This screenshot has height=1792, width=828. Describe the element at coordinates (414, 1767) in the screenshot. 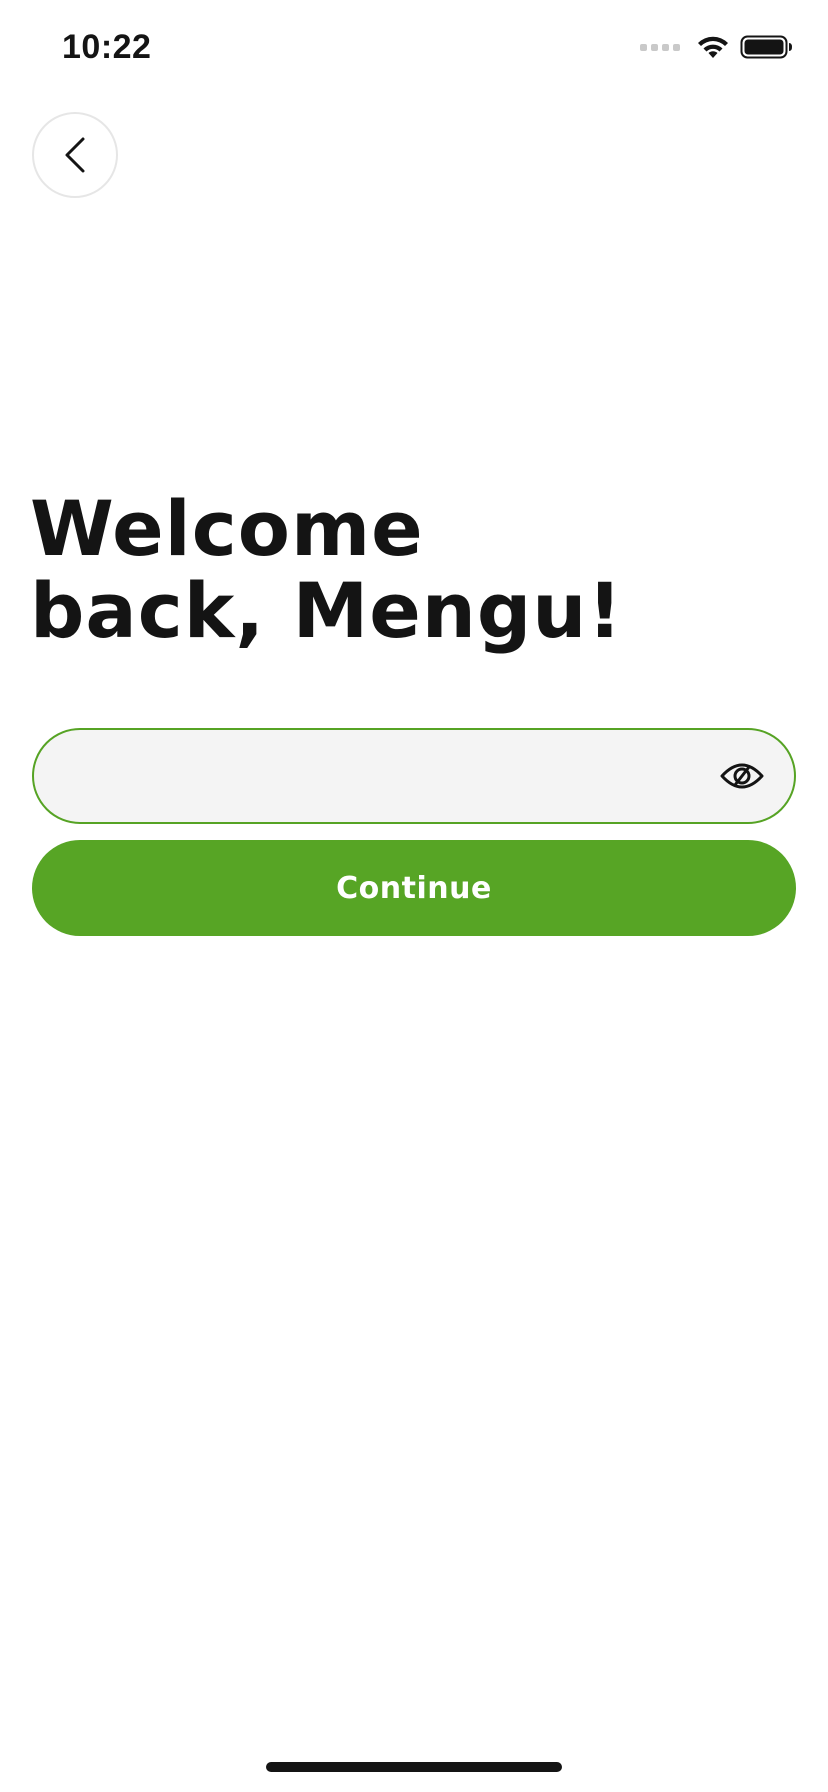

I see `home-indicator` at that location.